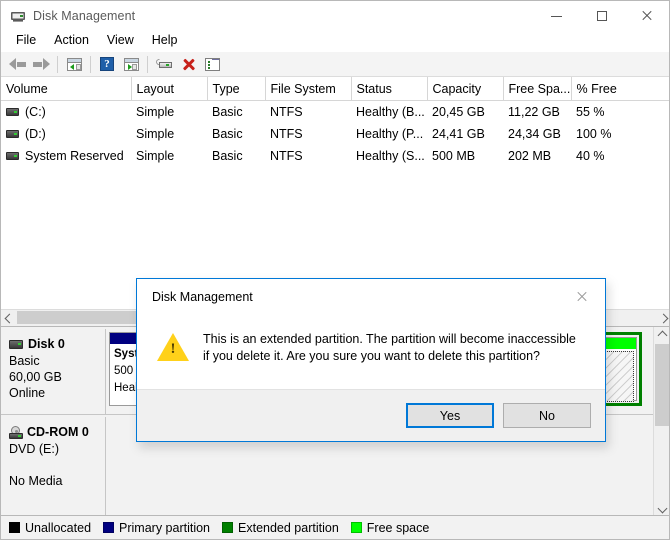 This screenshot has width=670, height=540. I want to click on cell-volume: (D:), so click(66, 134).